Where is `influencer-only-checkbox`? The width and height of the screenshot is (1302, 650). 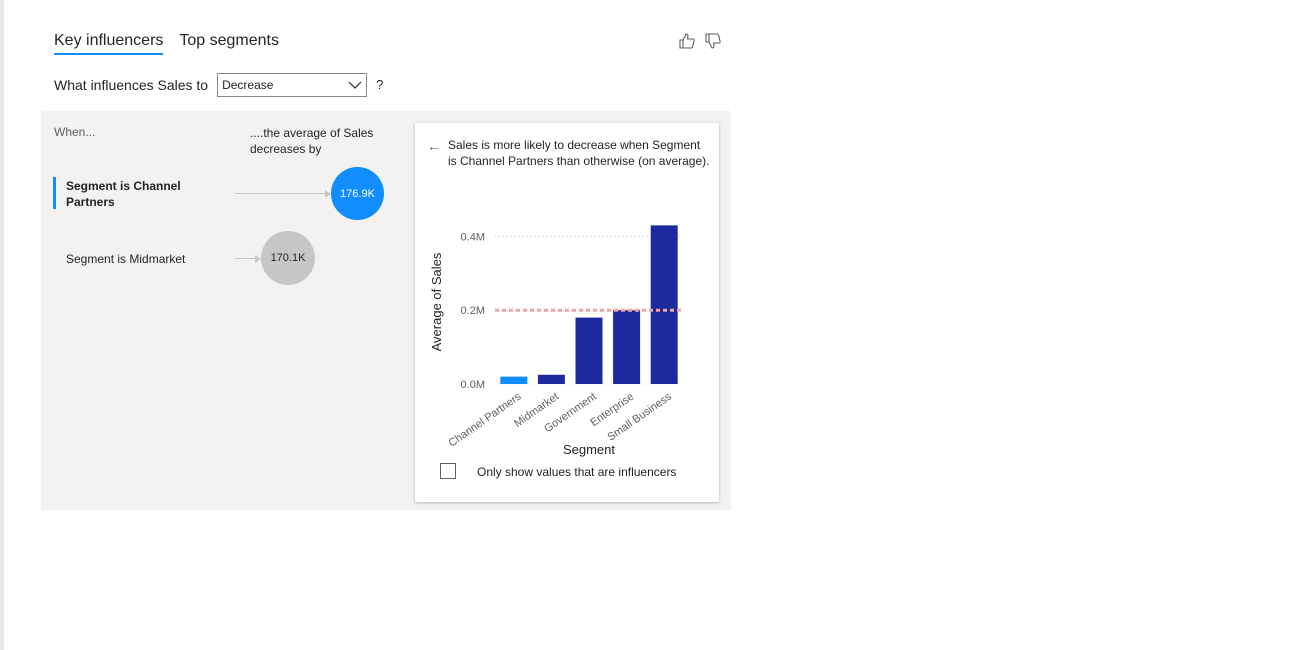
influencer-only-checkbox is located at coordinates (448, 471).